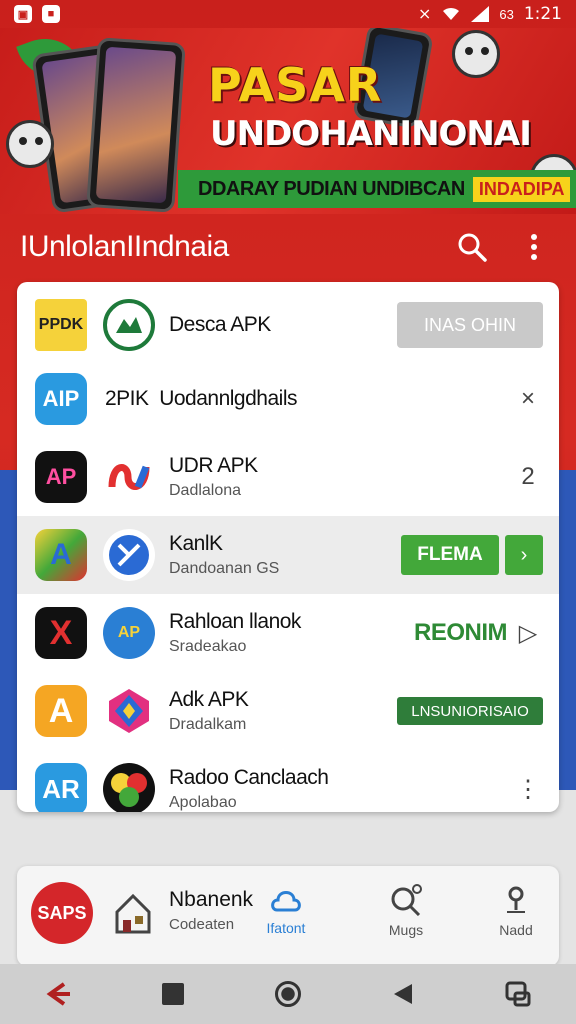 Image resolution: width=576 pixels, height=1024 pixels. Describe the element at coordinates (542, 14) in the screenshot. I see `clock: 1:21` at that location.